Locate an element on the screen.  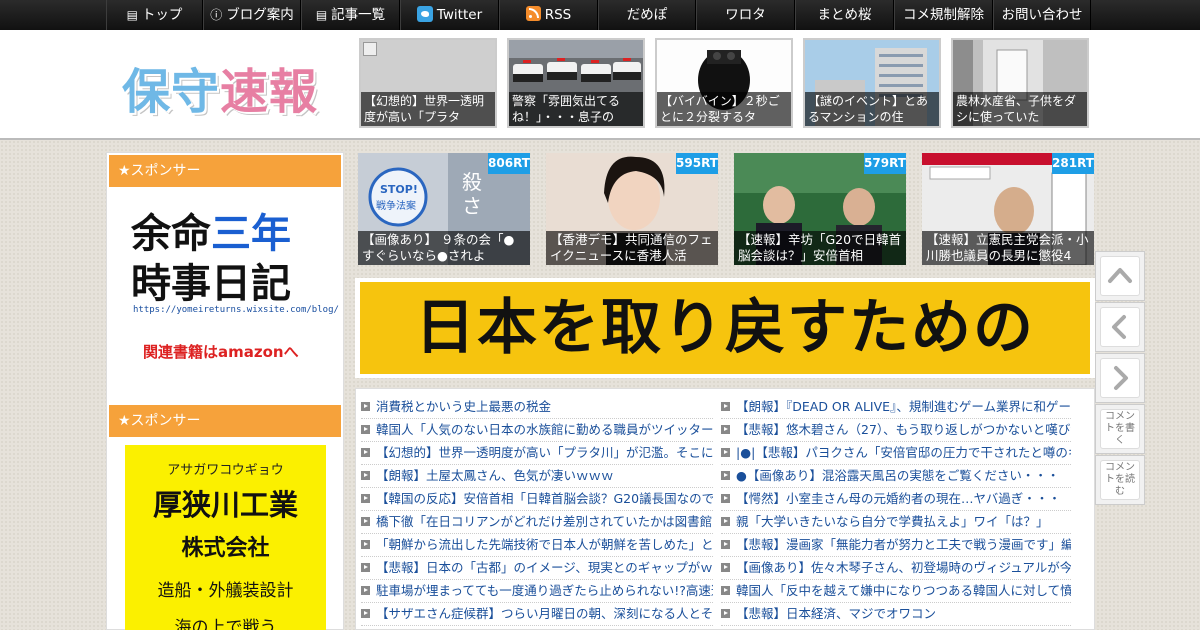
nav-item-comment-unblock: コメ規制解除 is located at coordinates (943, 15).